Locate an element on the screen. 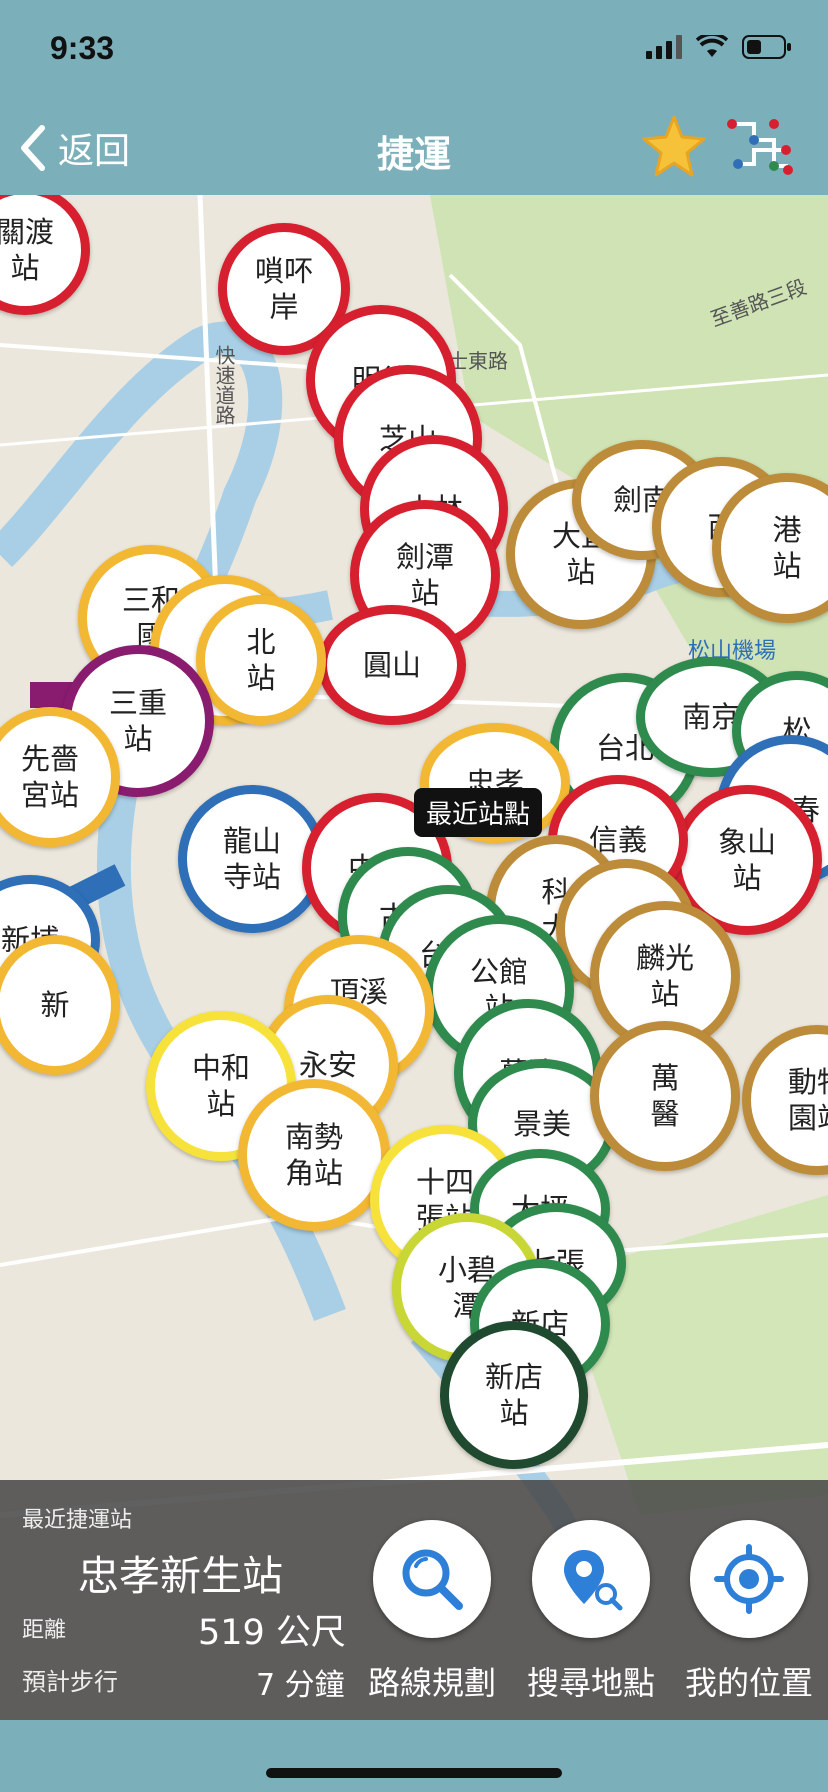  station-nanshijiao: 南勢 角站 is located at coordinates (314, 1155).